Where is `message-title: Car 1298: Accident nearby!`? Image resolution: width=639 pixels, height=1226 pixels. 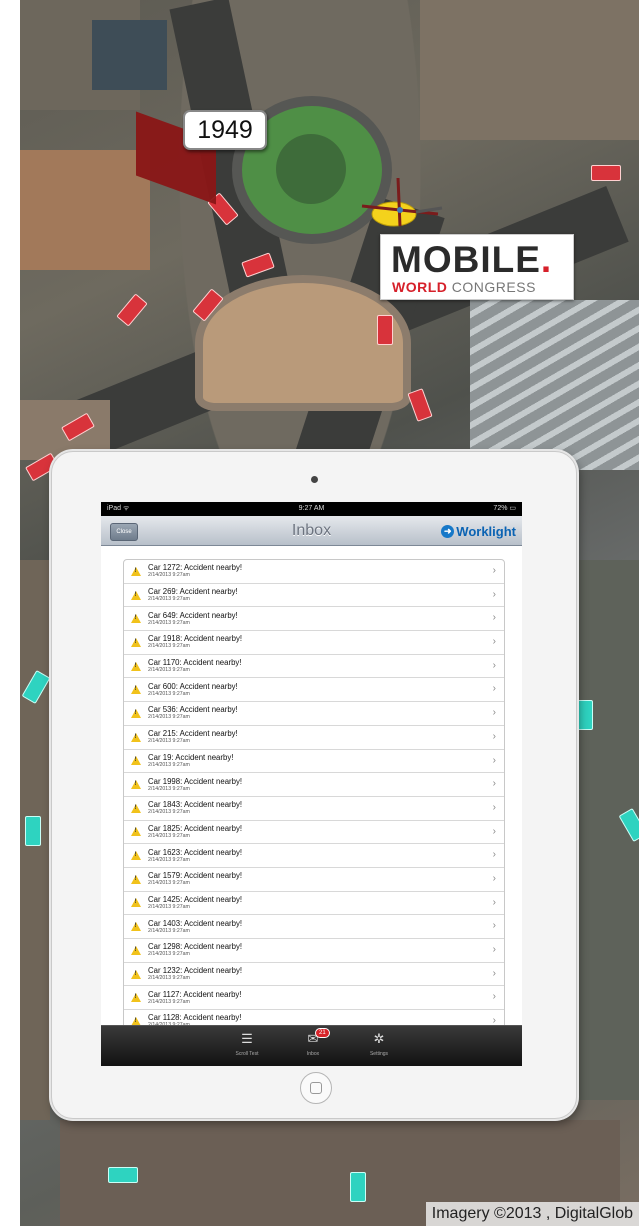 message-title: Car 1298: Accident nearby! is located at coordinates (195, 947).